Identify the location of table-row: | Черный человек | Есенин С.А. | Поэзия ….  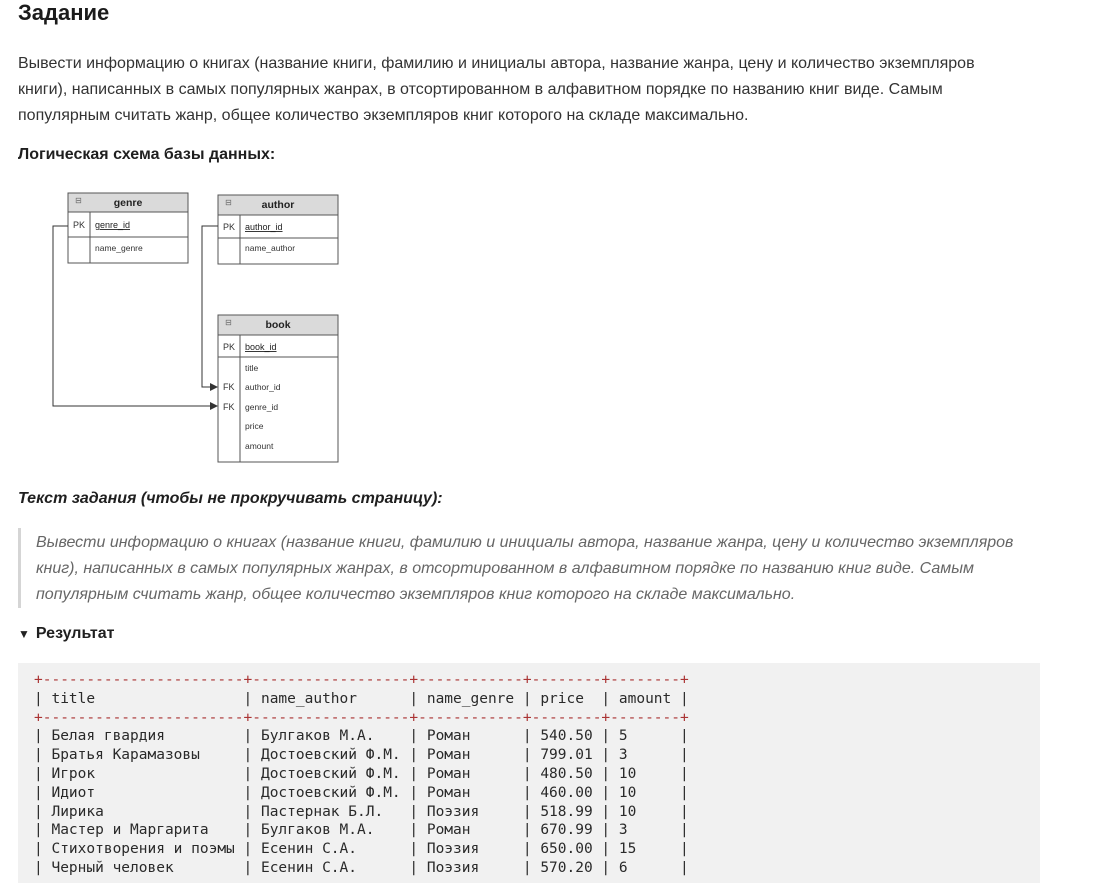
(361, 867).